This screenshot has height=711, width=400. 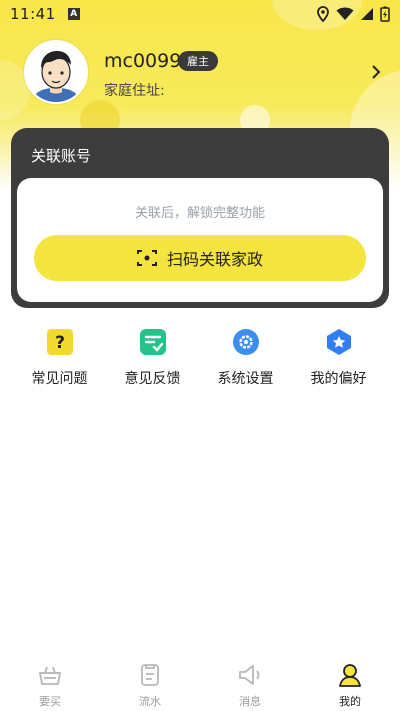 I want to click on question-icon: ?, so click(x=60, y=342).